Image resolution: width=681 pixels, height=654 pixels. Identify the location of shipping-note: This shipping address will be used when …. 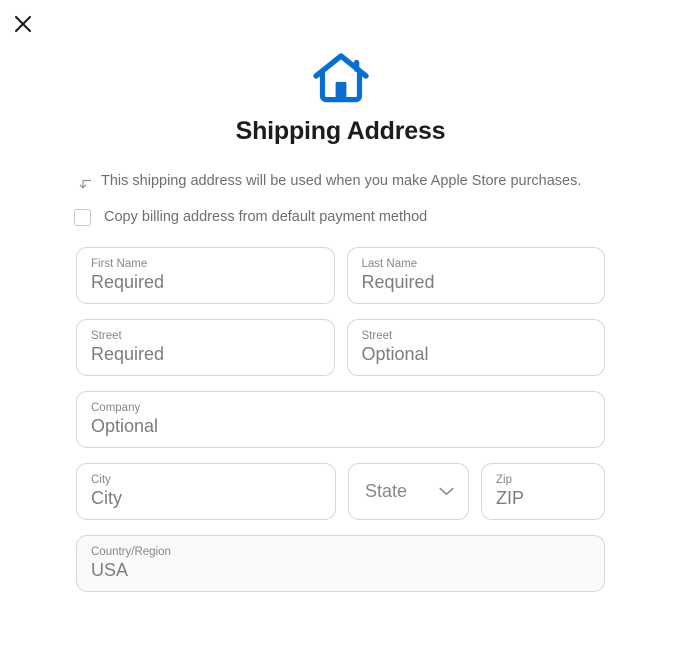
(340, 182).